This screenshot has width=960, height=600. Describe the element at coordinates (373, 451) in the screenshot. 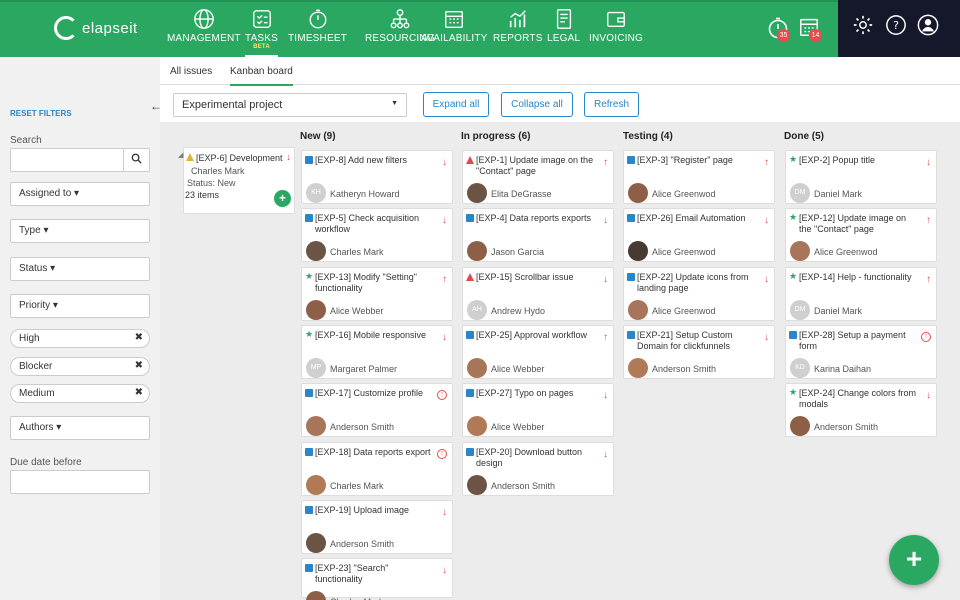

I see `task-title: [EXP-18] Data reports export` at that location.